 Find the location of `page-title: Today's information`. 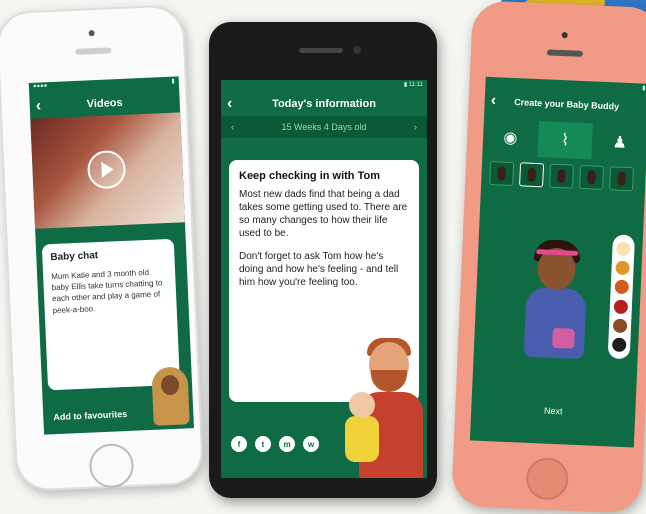

page-title: Today's information is located at coordinates (324, 104).